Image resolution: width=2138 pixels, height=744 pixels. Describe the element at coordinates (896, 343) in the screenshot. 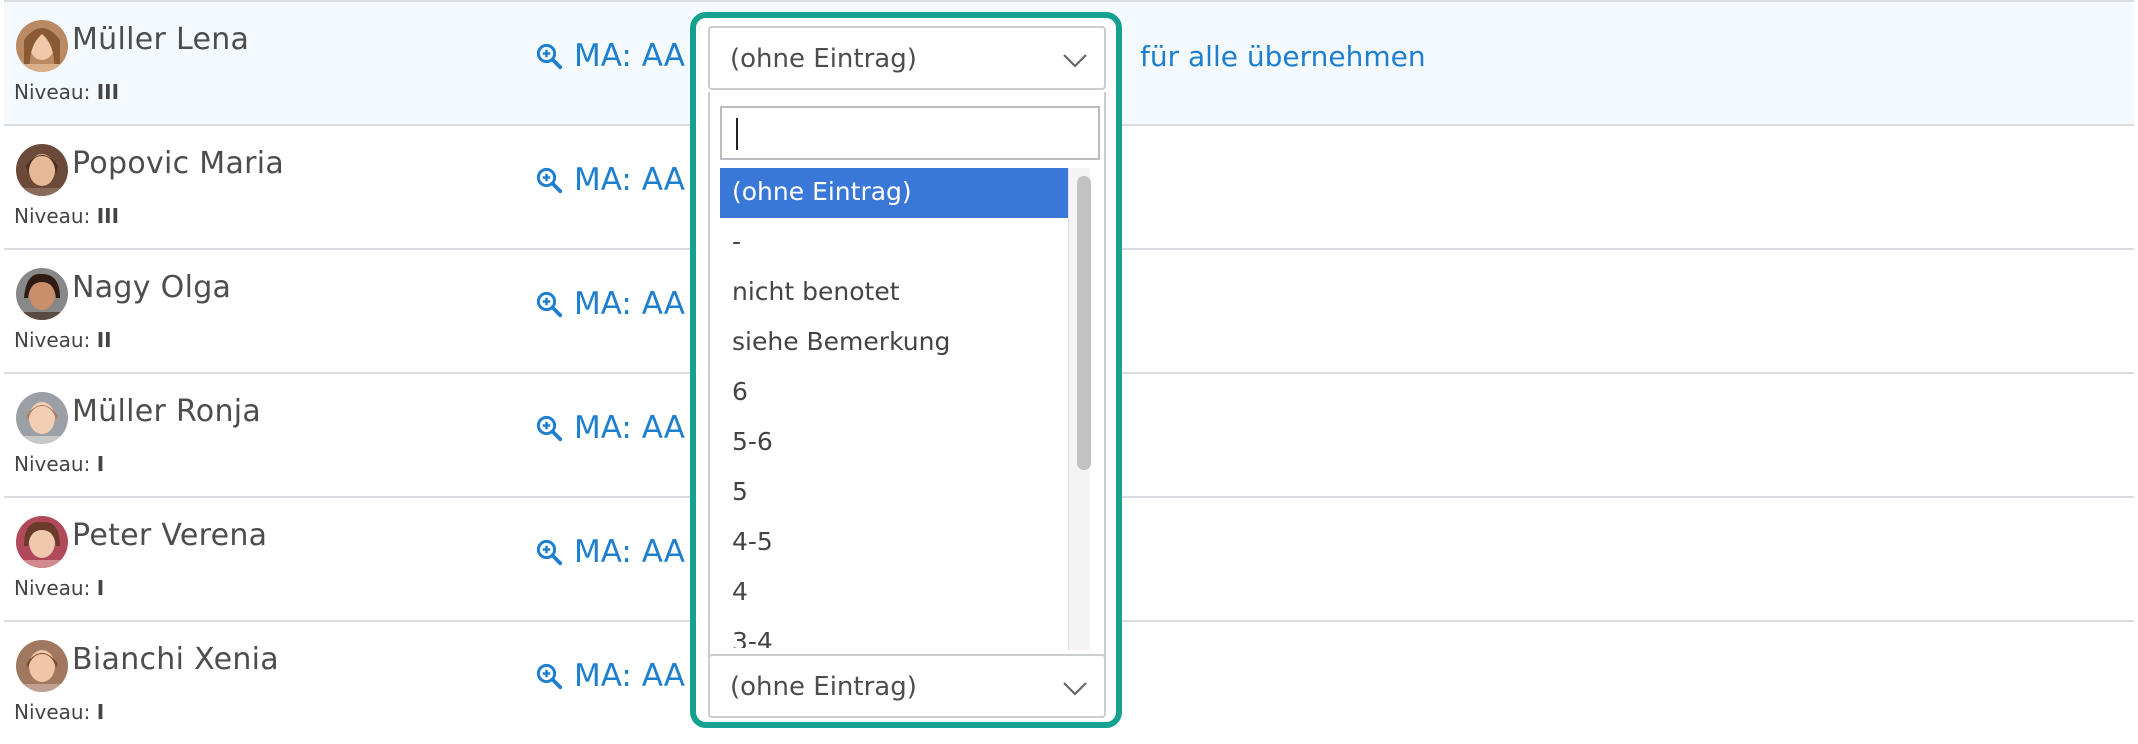

I see `dropdown-option: siehe Bemerkung` at that location.